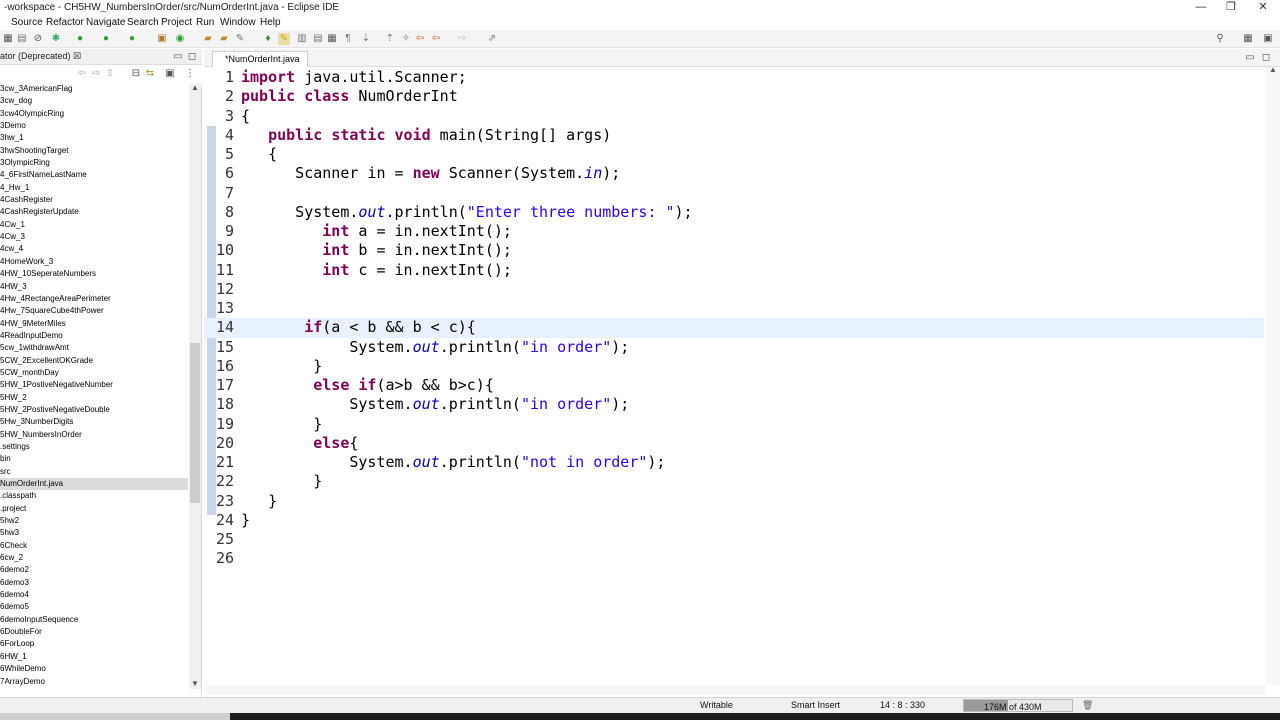 This screenshot has width=1280, height=720. What do you see at coordinates (170, 74) in the screenshot?
I see `filter-icon: ▣` at bounding box center [170, 74].